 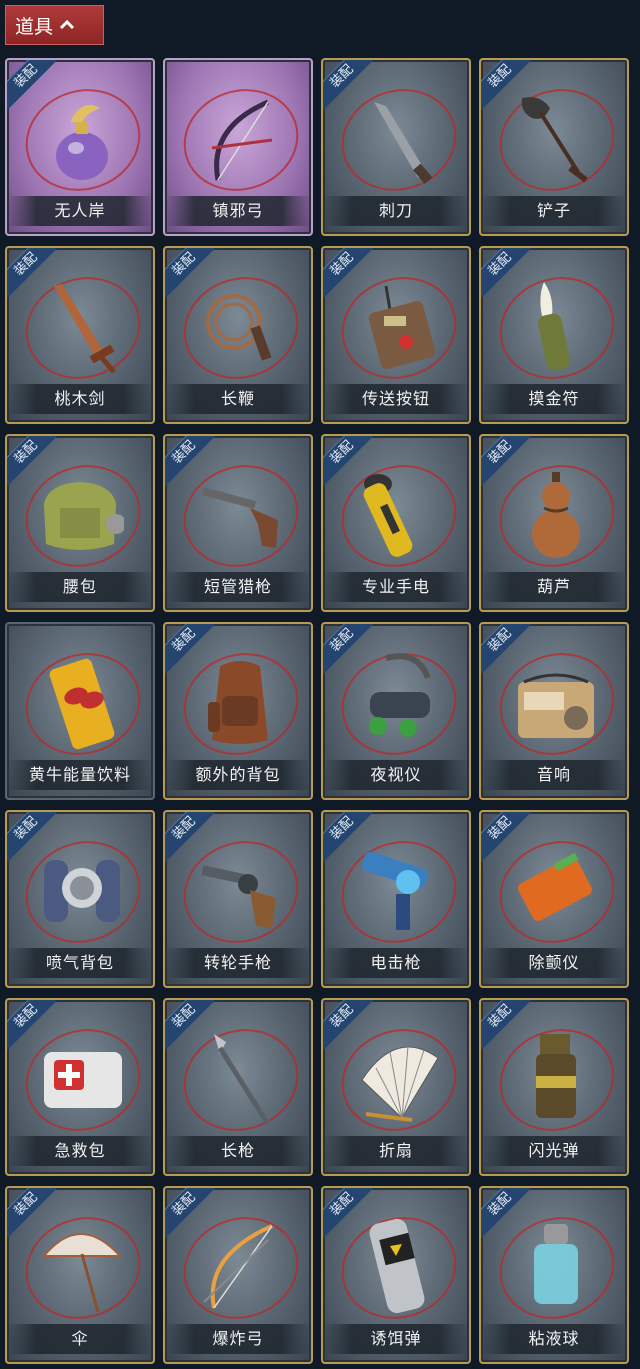 What do you see at coordinates (556, 1264) in the screenshot?
I see `slime-jar-icon` at bounding box center [556, 1264].